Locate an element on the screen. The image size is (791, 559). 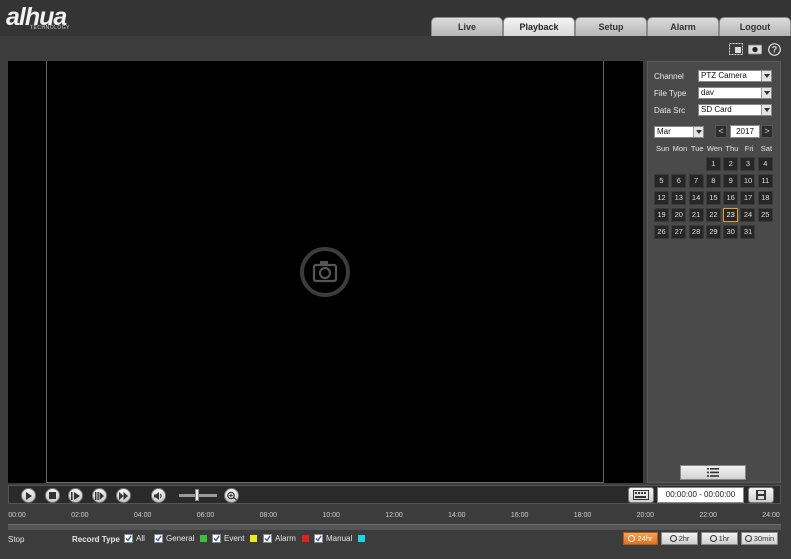
zoom-24hr-button: 24hr is located at coordinates (640, 538).